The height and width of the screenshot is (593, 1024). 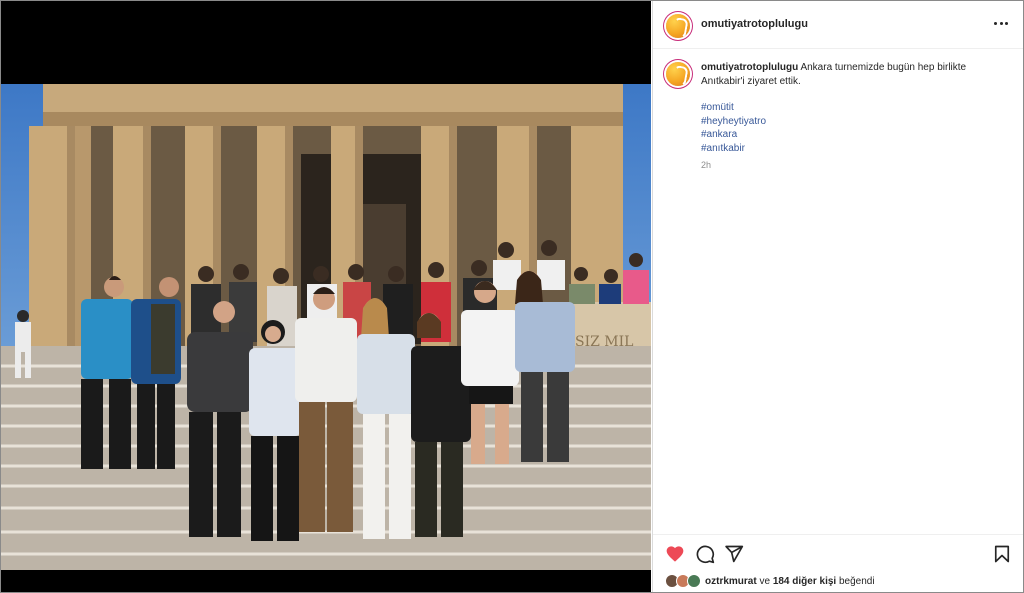 I want to click on liker-avatar, so click(x=694, y=581).